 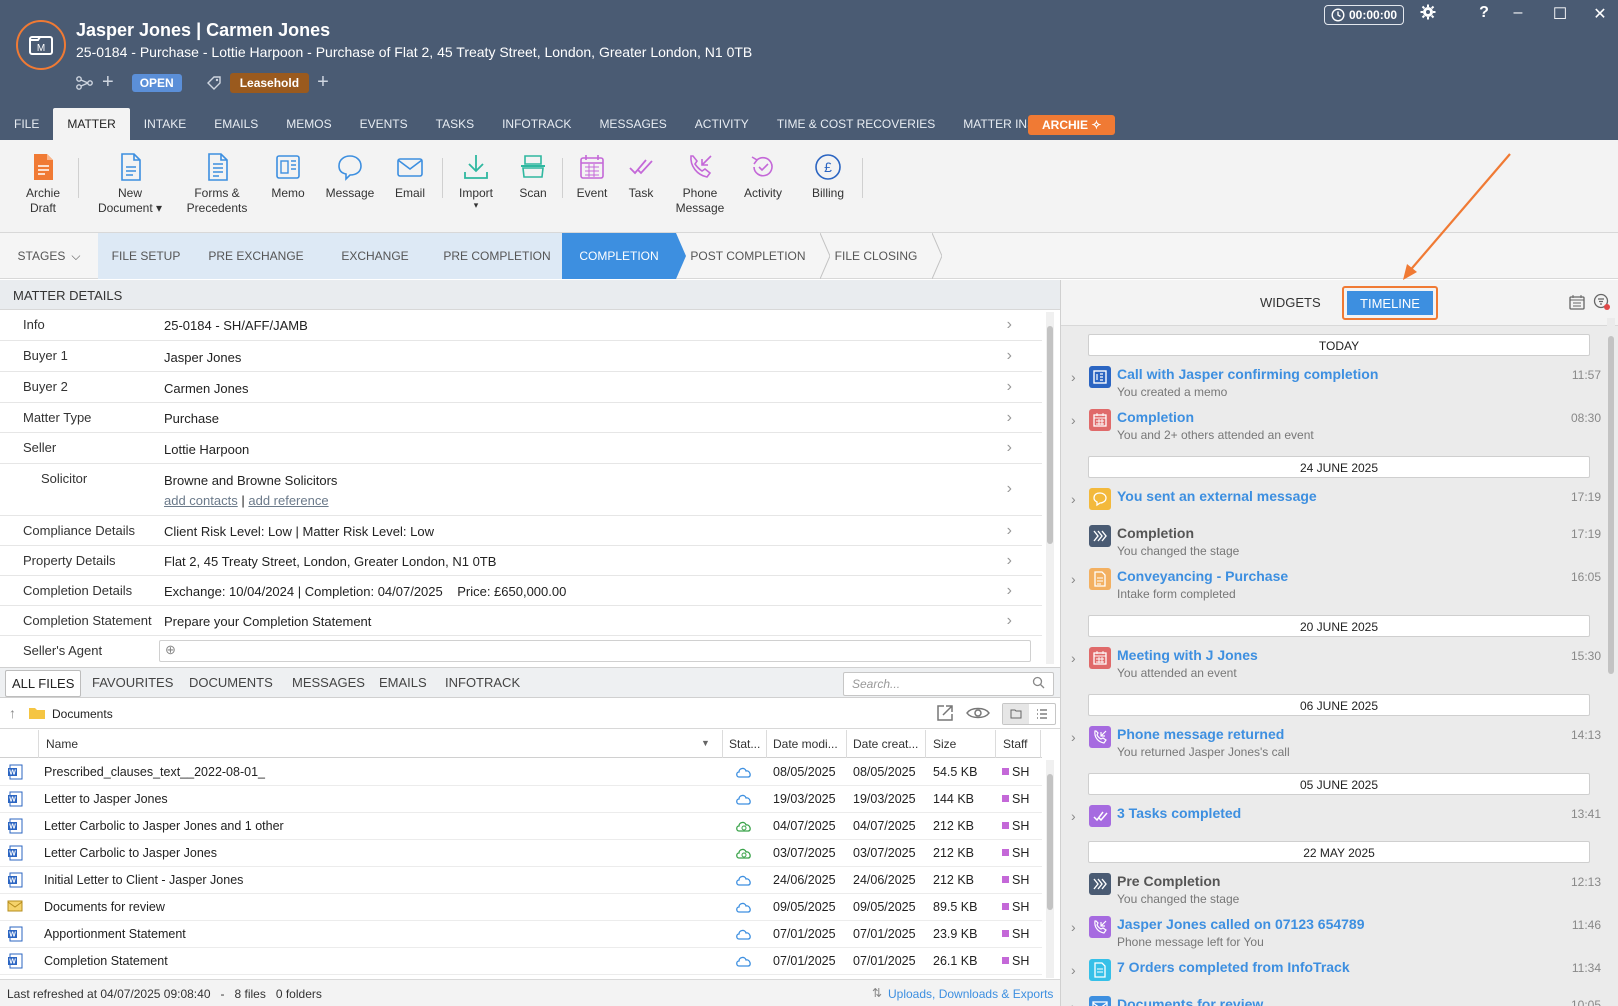 I want to click on timeline-item: Pre Completion You changed the stage 12:13, so click(x=1331, y=891).